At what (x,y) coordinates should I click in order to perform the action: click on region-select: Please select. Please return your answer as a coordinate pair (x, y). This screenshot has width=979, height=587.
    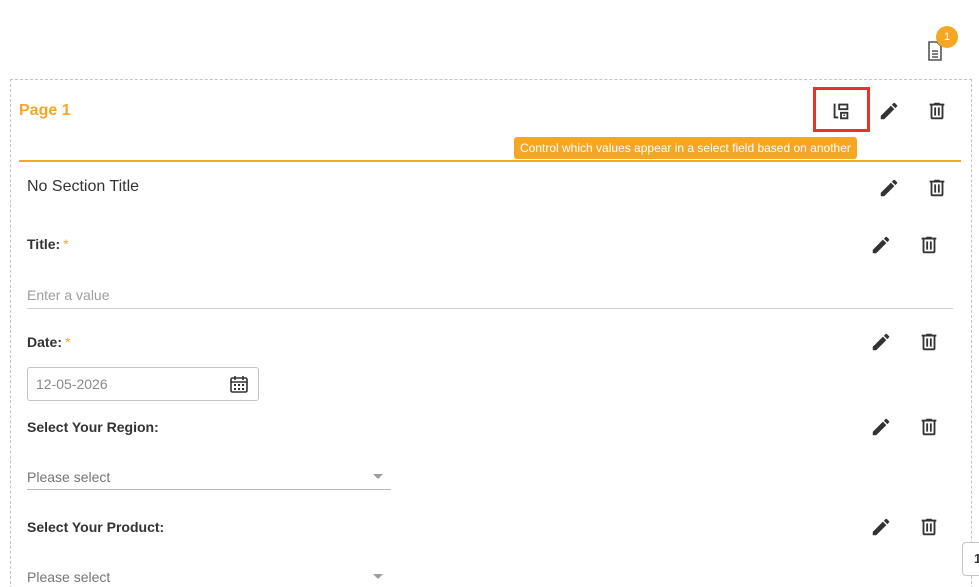
    Looking at the image, I should click on (209, 477).